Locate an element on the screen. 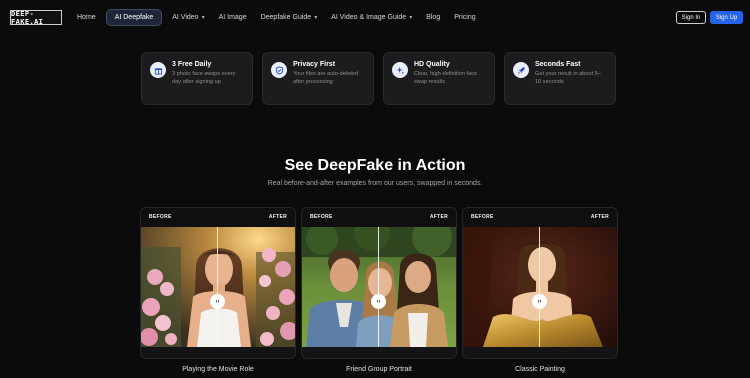 This screenshot has width=750, height=378. feature-title: Privacy First is located at coordinates (314, 64).